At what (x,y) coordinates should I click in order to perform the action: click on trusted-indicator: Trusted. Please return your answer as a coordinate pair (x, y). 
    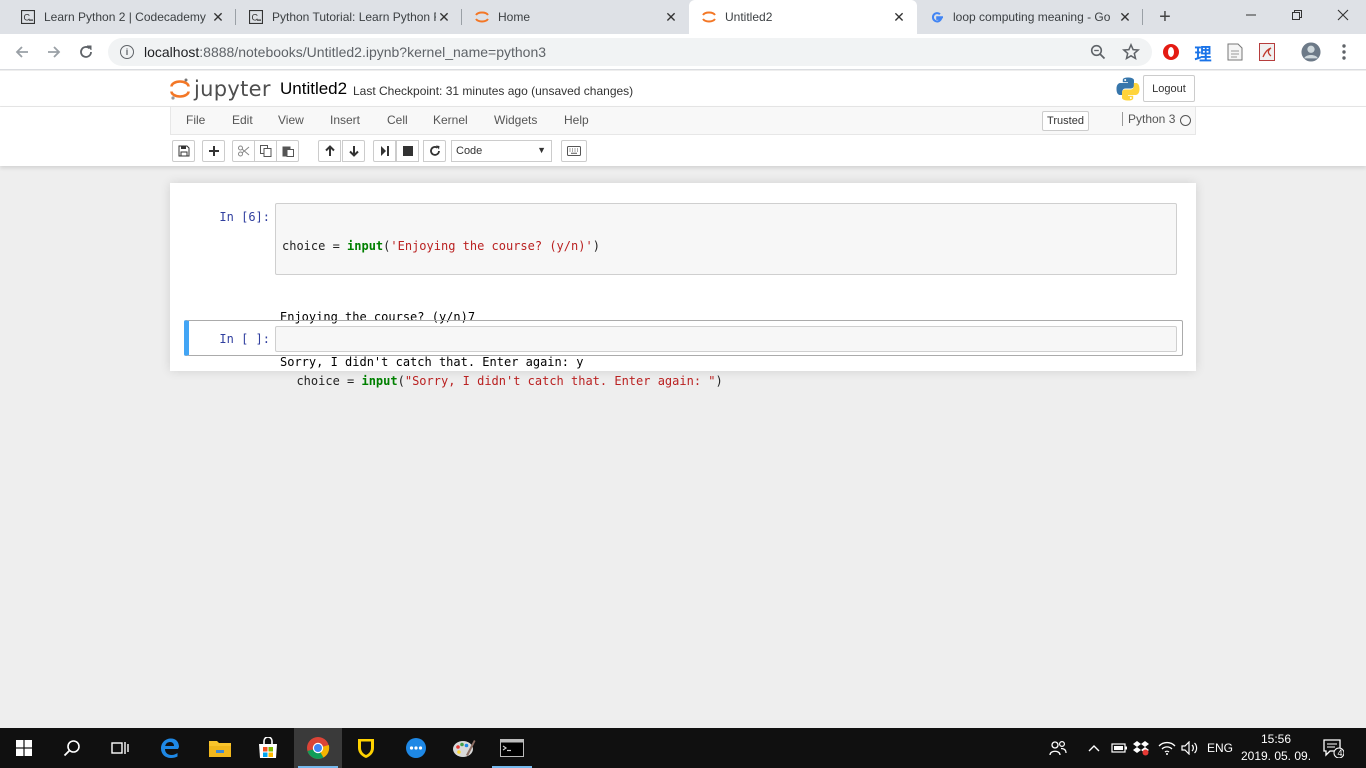
    Looking at the image, I should click on (1065, 121).